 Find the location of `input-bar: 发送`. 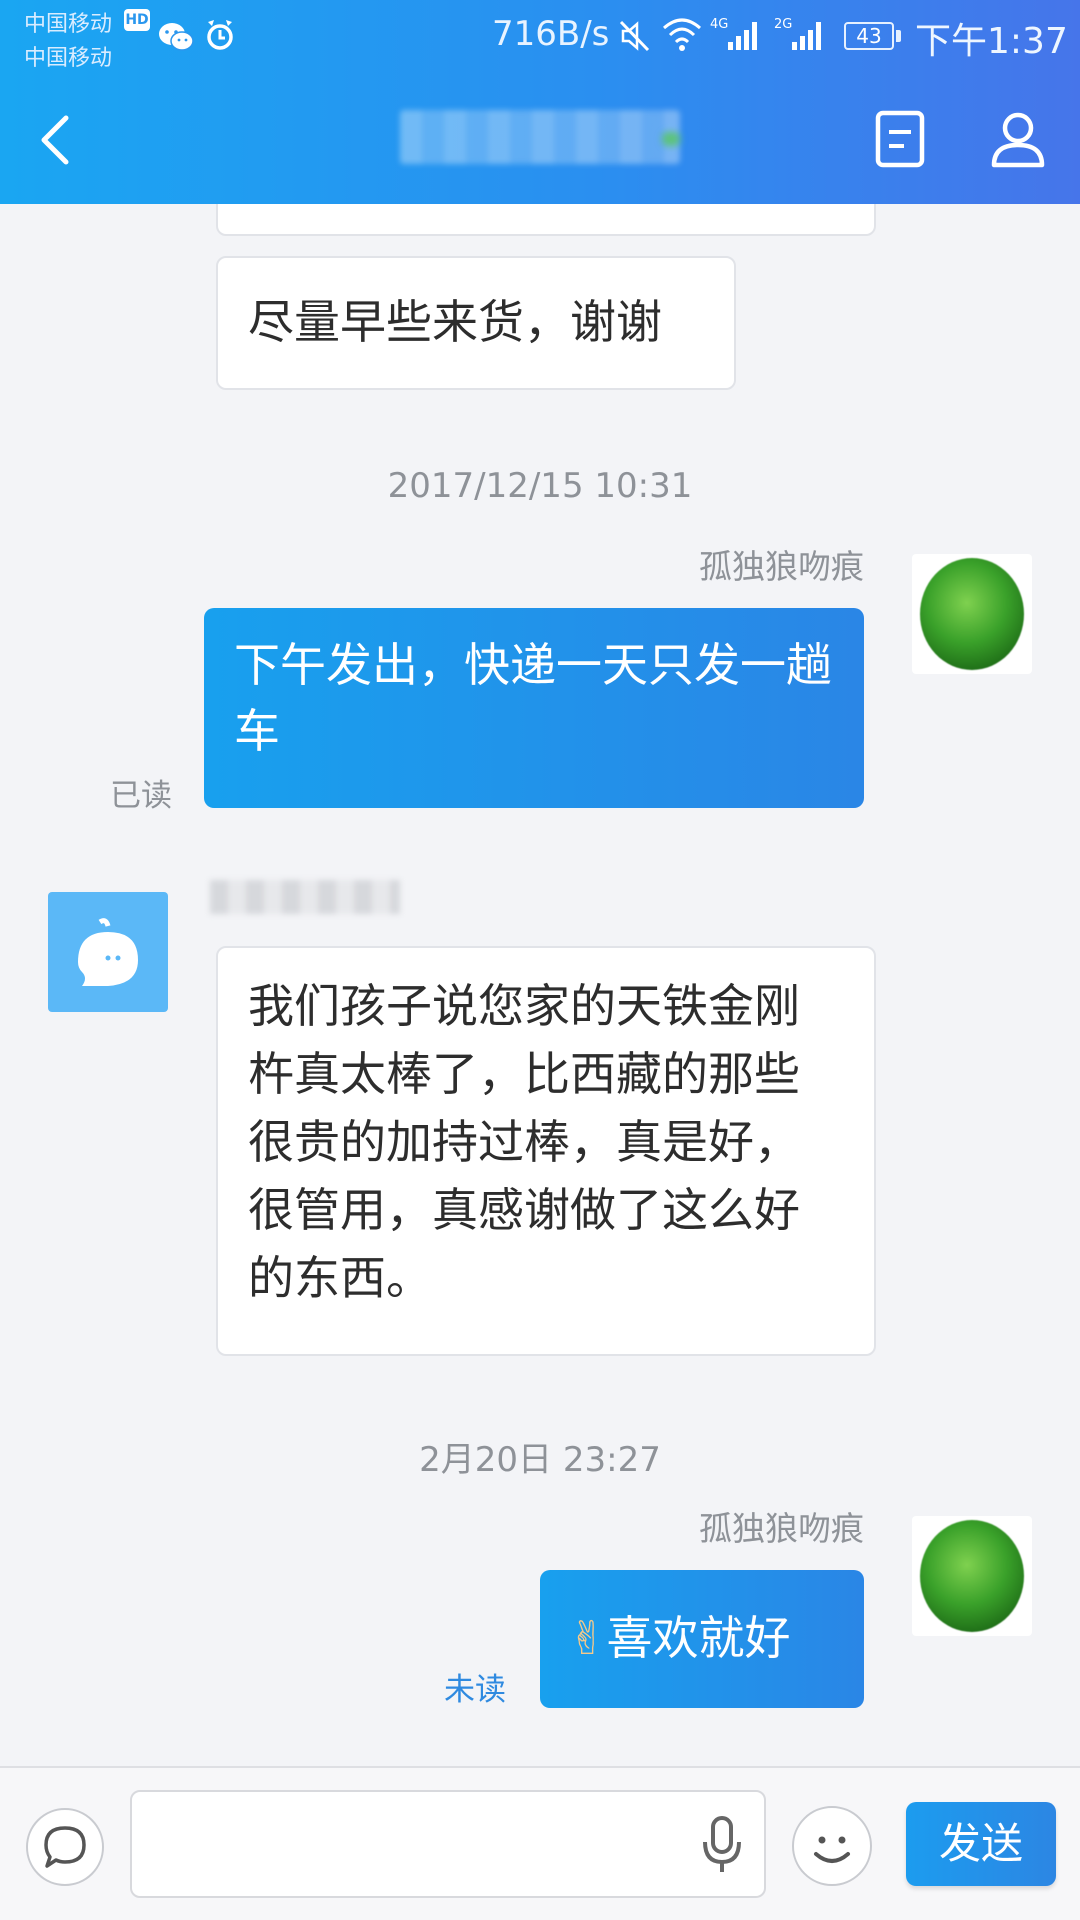

input-bar: 发送 is located at coordinates (540, 1843).